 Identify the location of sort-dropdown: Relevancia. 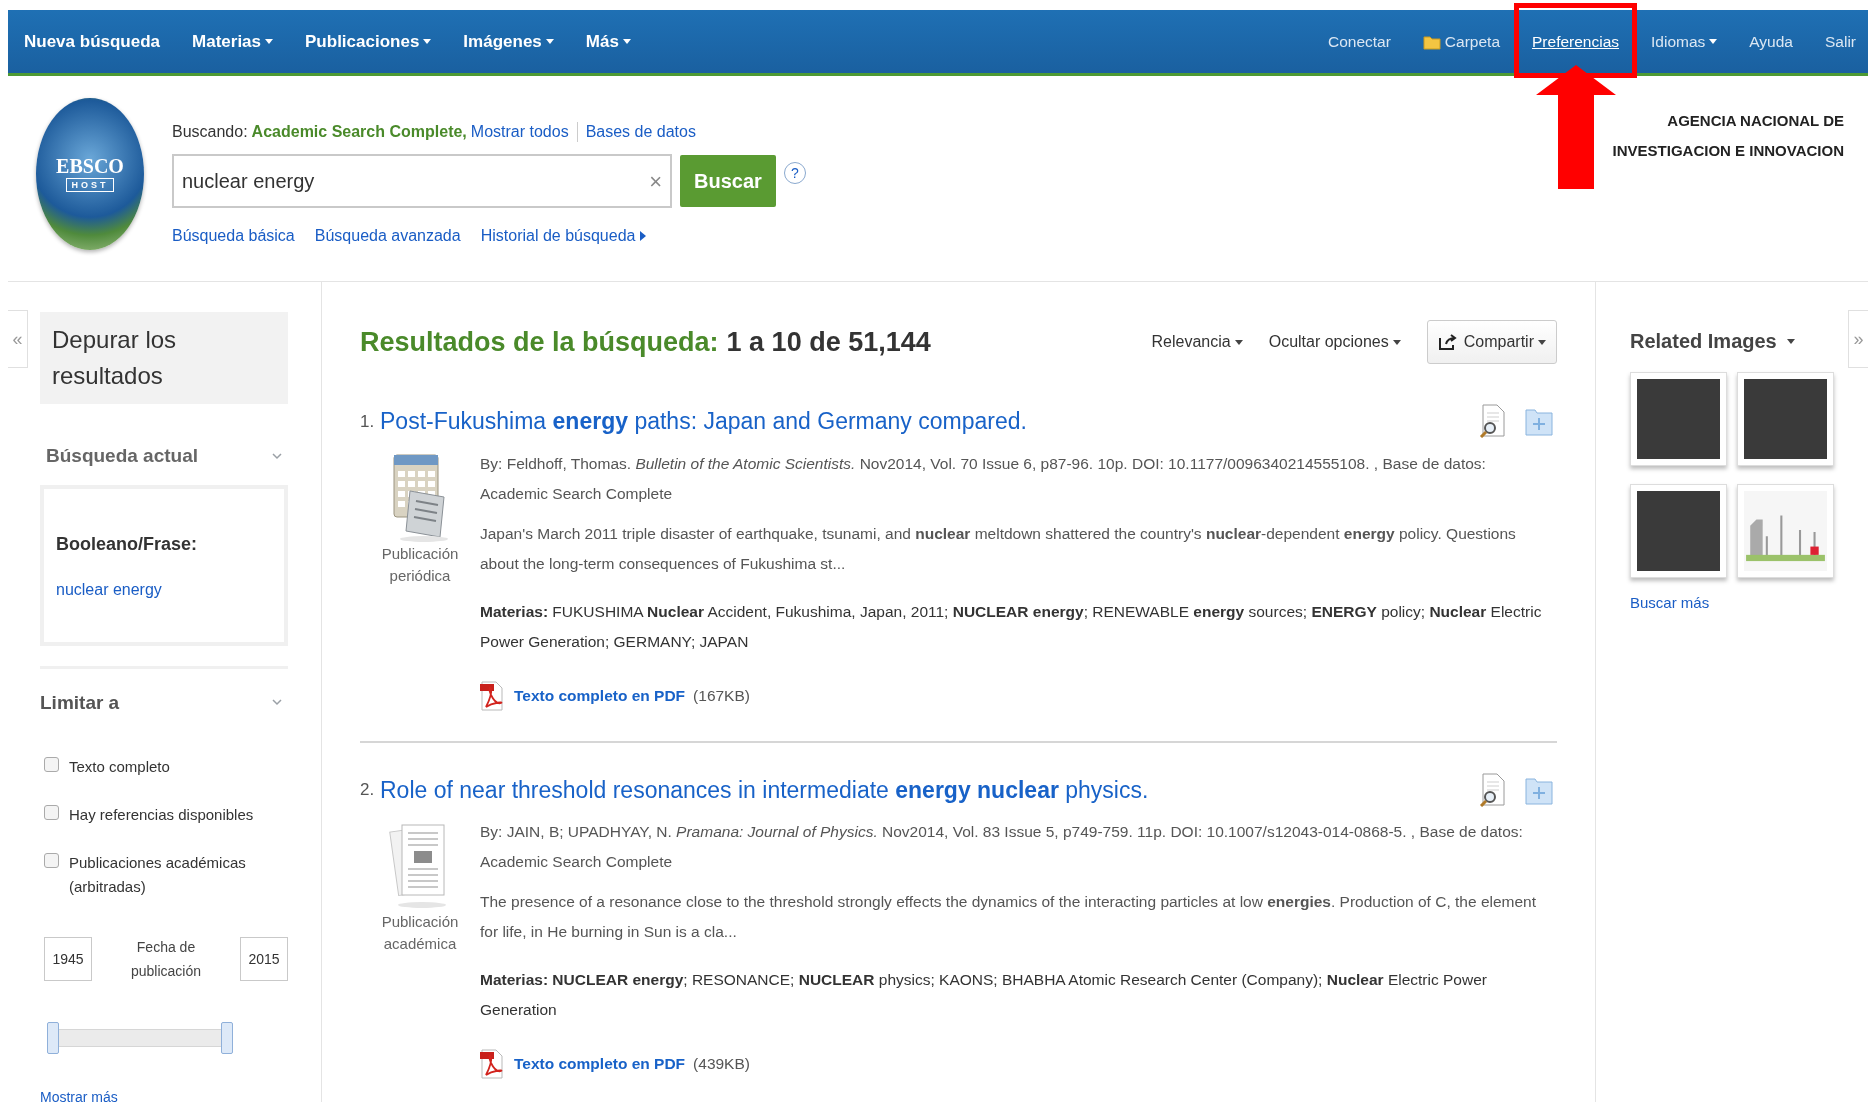
(1197, 342).